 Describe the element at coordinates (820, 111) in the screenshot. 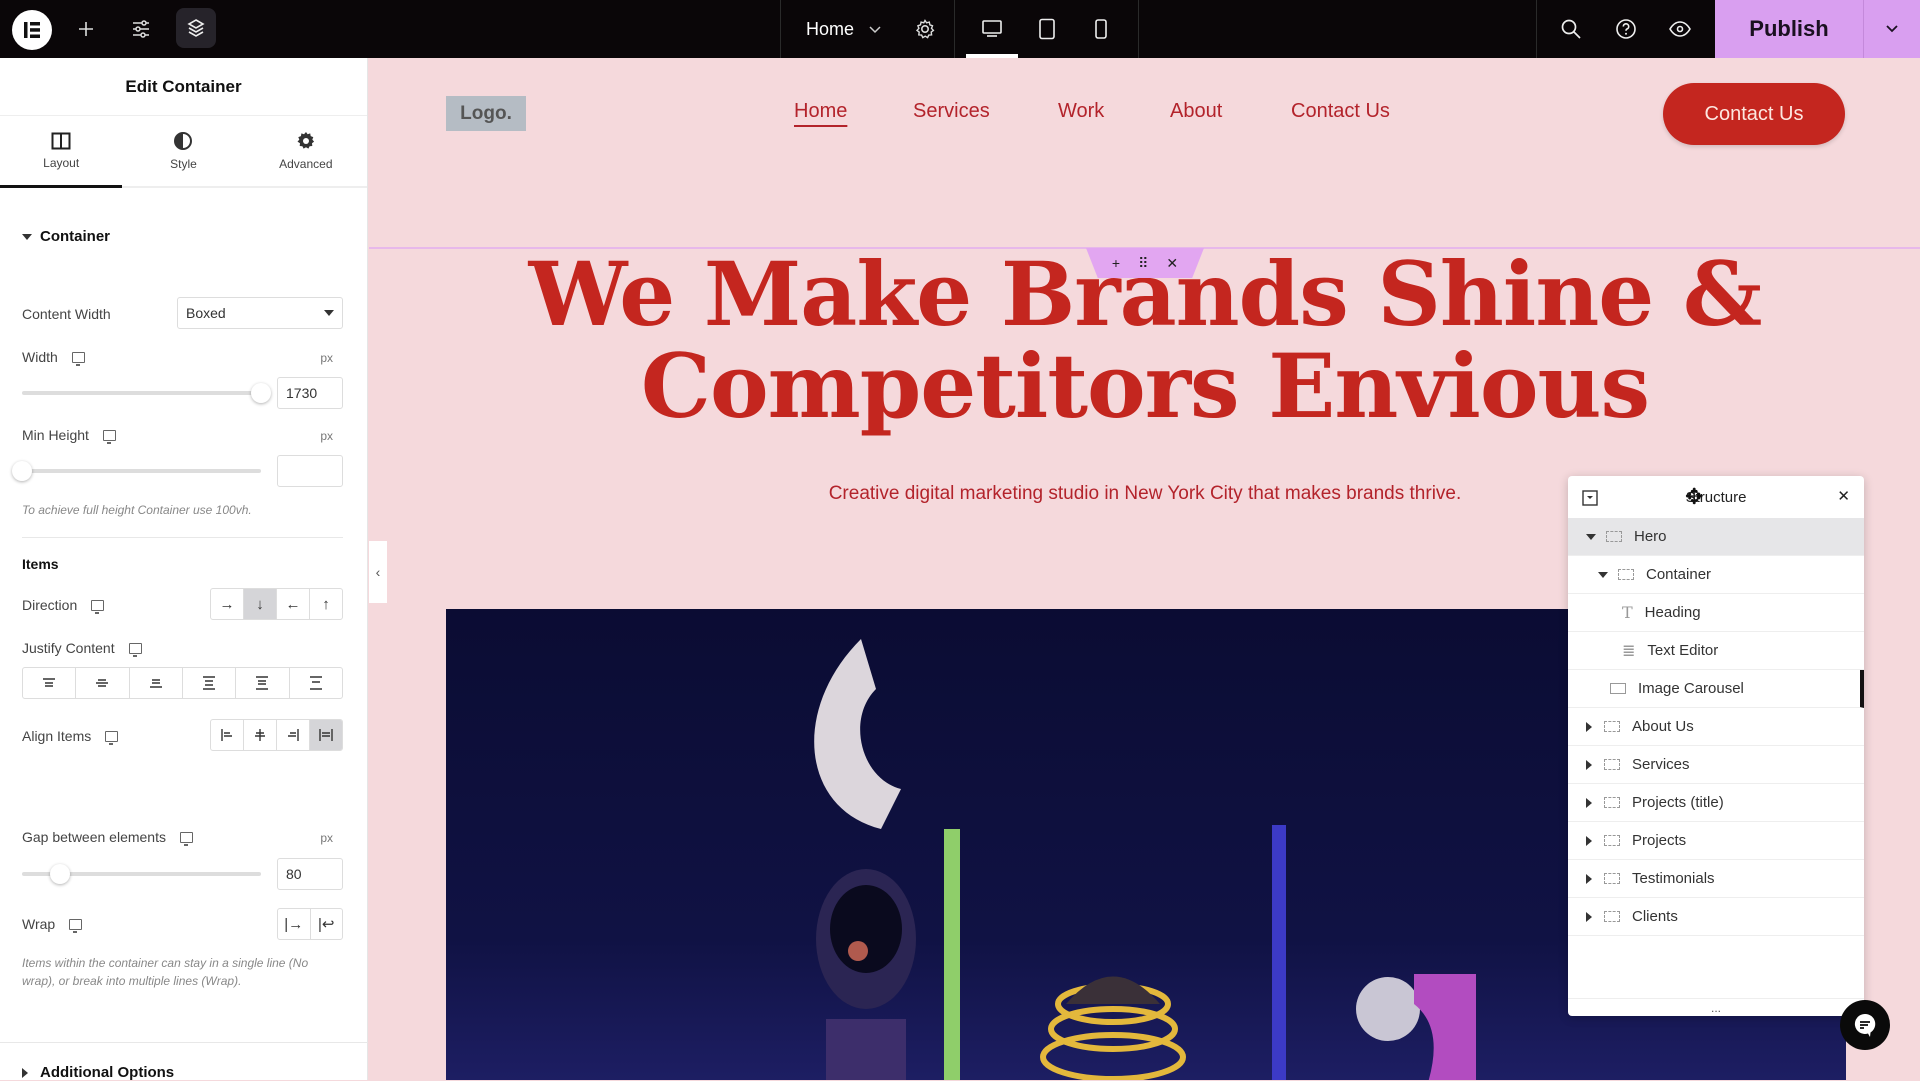

I see `nav-link-home: Home` at that location.